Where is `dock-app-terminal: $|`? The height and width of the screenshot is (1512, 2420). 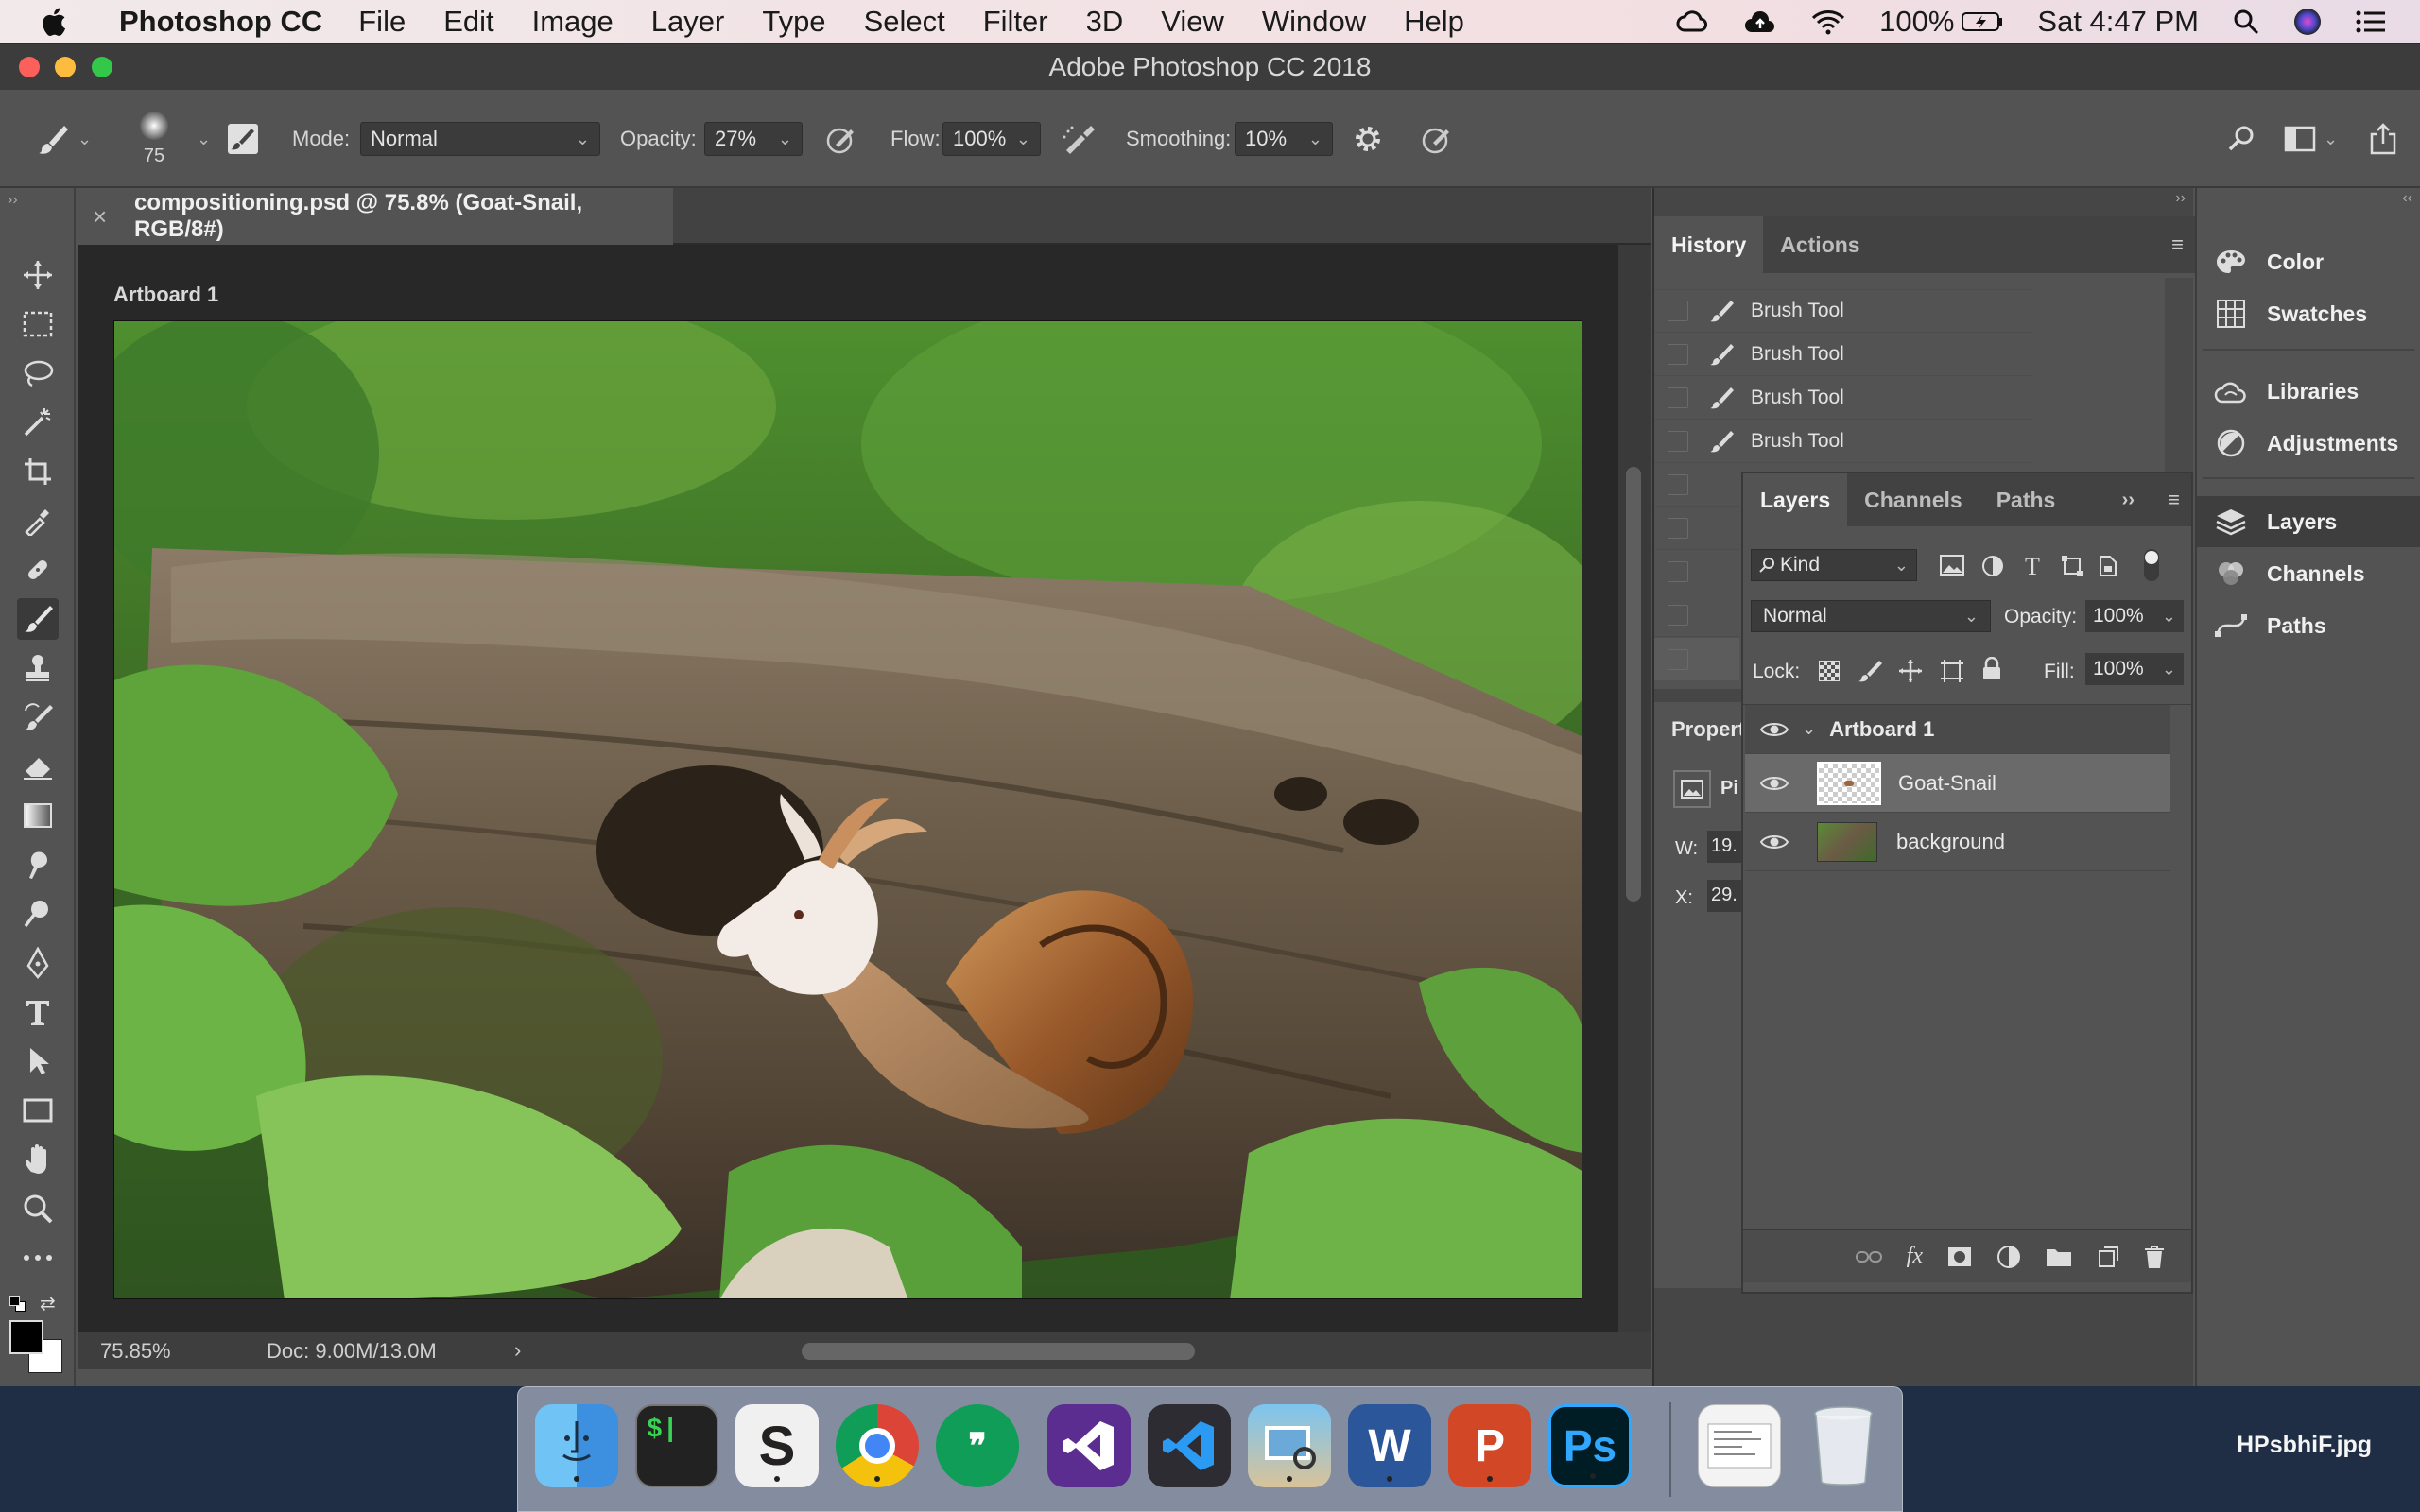
dock-app-terminal: $| is located at coordinates (676, 1445).